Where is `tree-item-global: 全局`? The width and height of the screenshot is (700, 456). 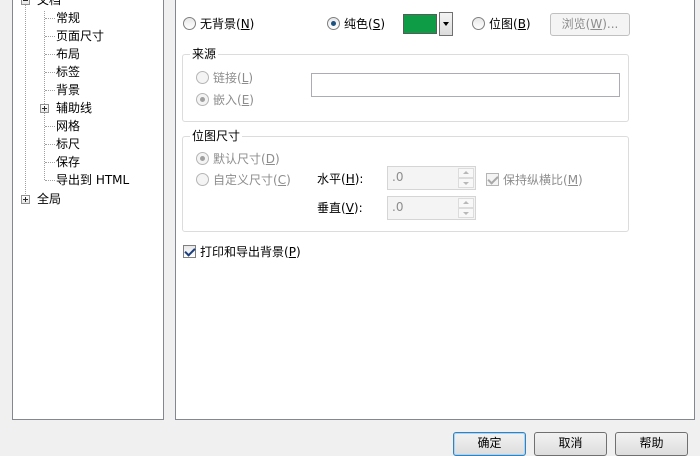
tree-item-global: 全局 is located at coordinates (49, 199).